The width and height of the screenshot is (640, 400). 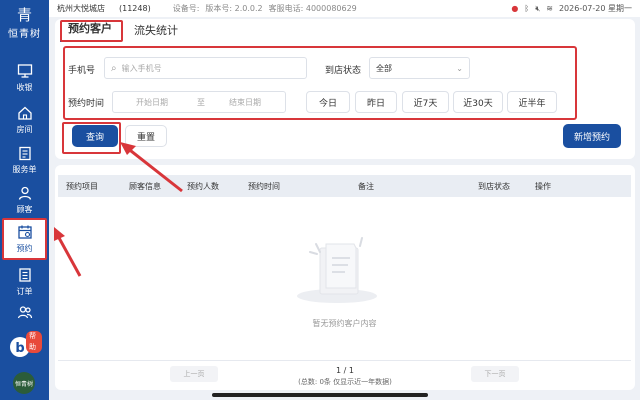 I want to click on date-range-input: 开始日期 至 结束日期, so click(x=199, y=102).